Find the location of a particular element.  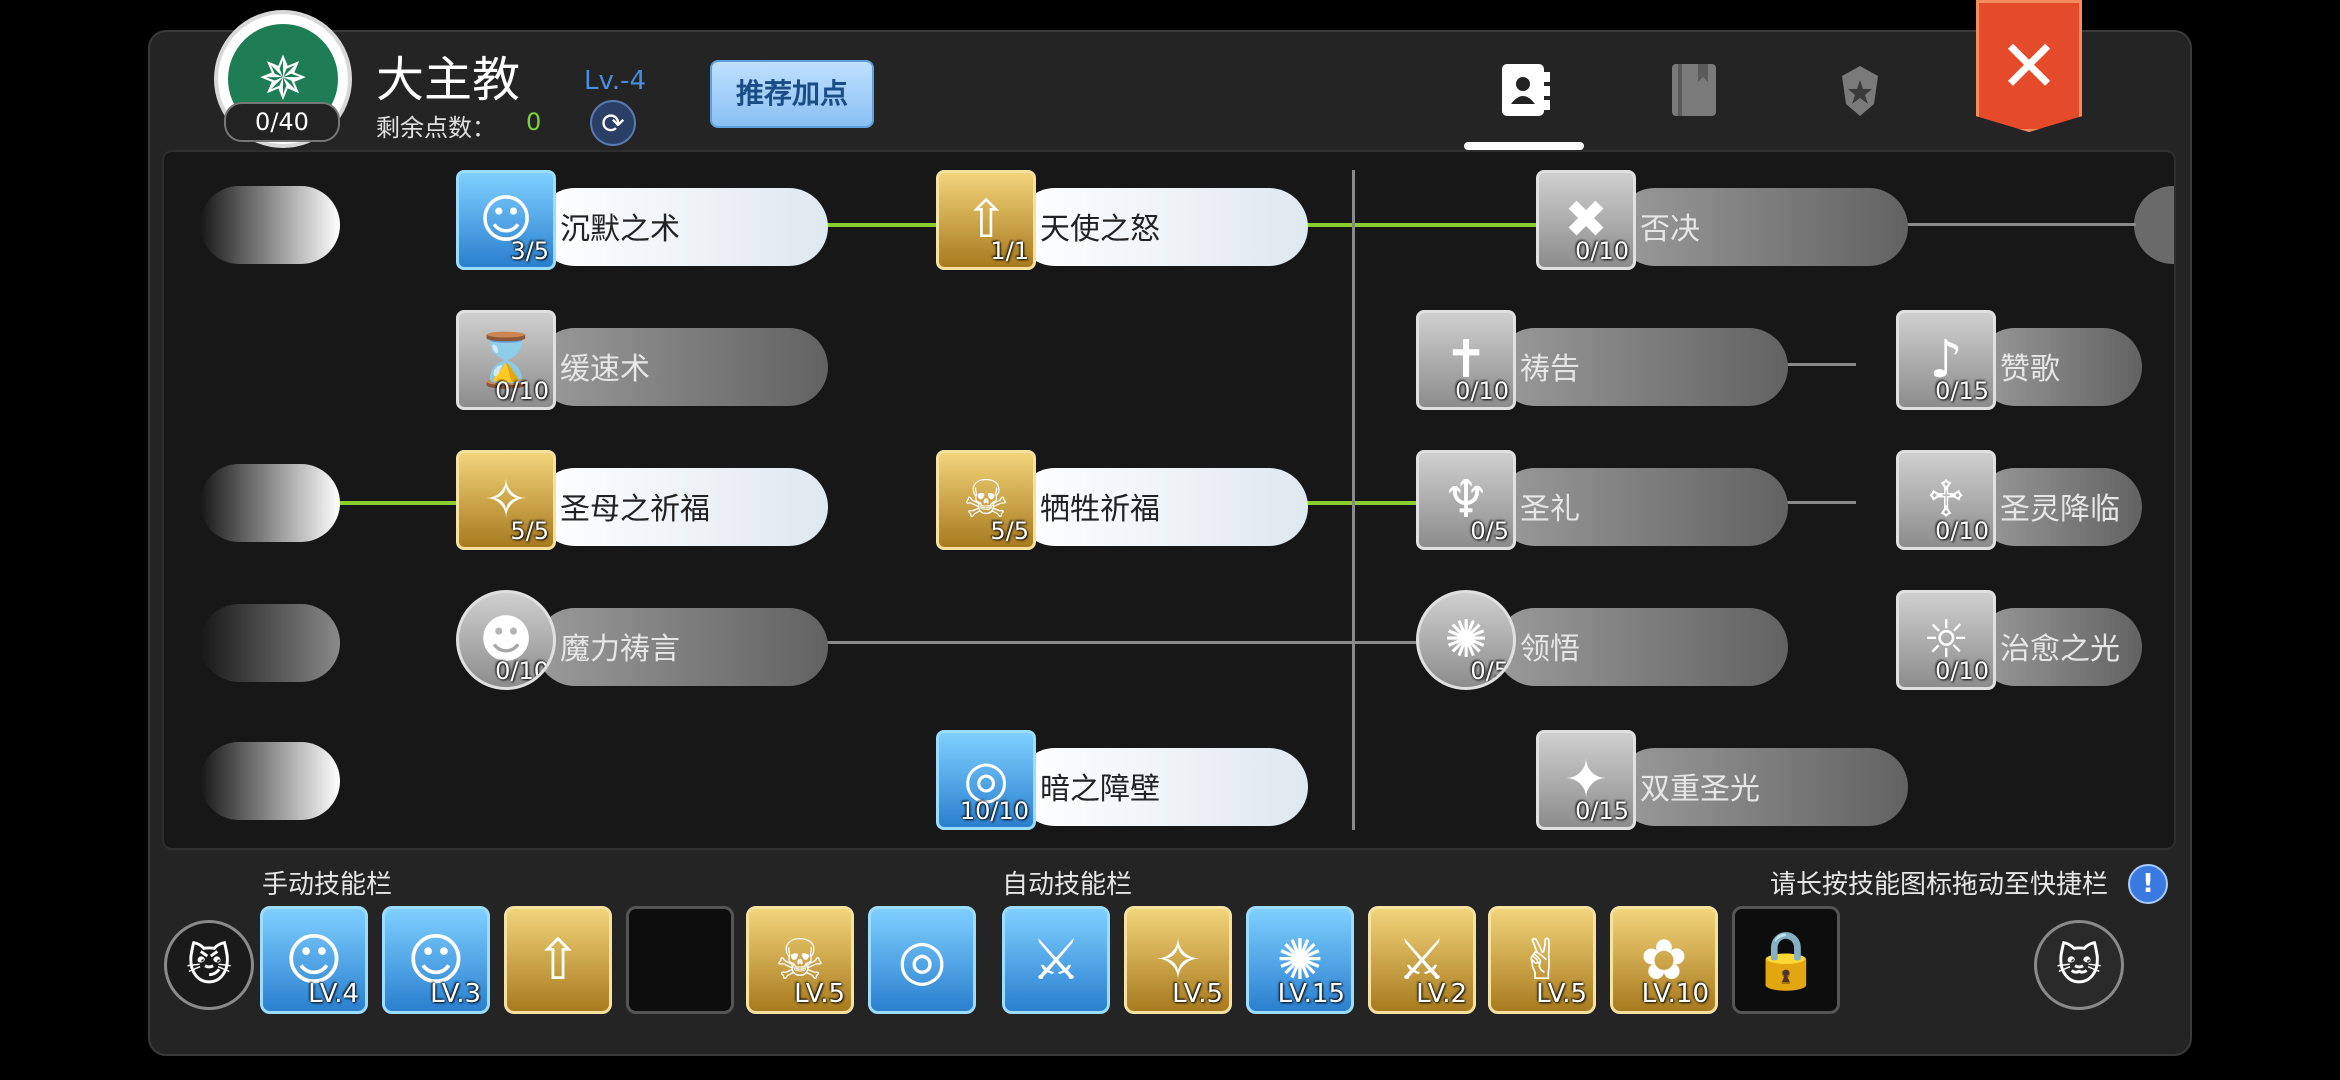

slot-skill-icon: ⚔ is located at coordinates (1056, 960).